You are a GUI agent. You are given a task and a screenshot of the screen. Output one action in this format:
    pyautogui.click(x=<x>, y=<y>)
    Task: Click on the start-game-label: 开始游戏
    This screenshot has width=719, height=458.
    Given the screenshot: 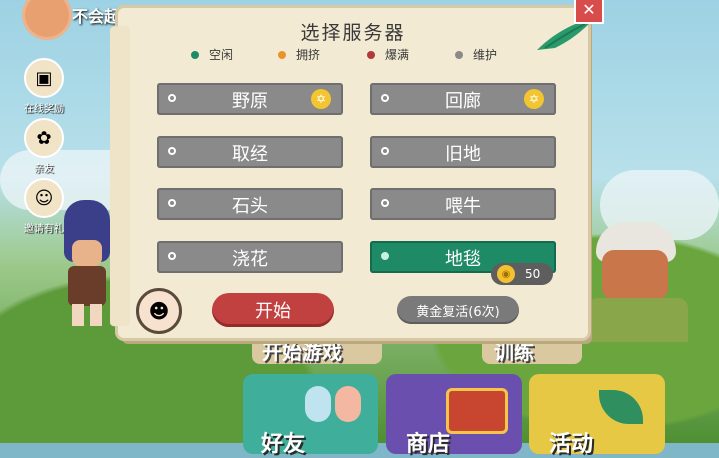 What is the action you would take?
    pyautogui.click(x=302, y=352)
    